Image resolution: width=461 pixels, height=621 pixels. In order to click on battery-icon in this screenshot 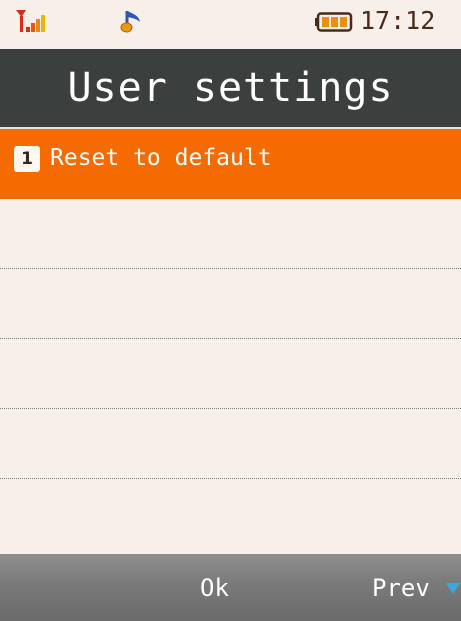, I will do `click(334, 22)`.